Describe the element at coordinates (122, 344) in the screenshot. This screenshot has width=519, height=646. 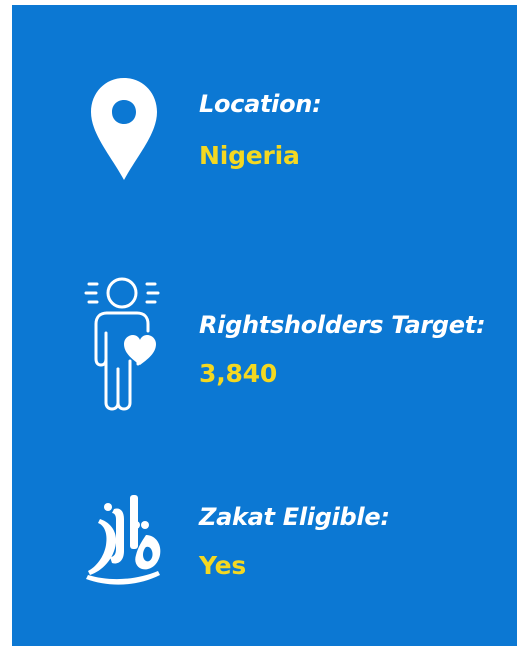
I see `person-heart-icon` at that location.